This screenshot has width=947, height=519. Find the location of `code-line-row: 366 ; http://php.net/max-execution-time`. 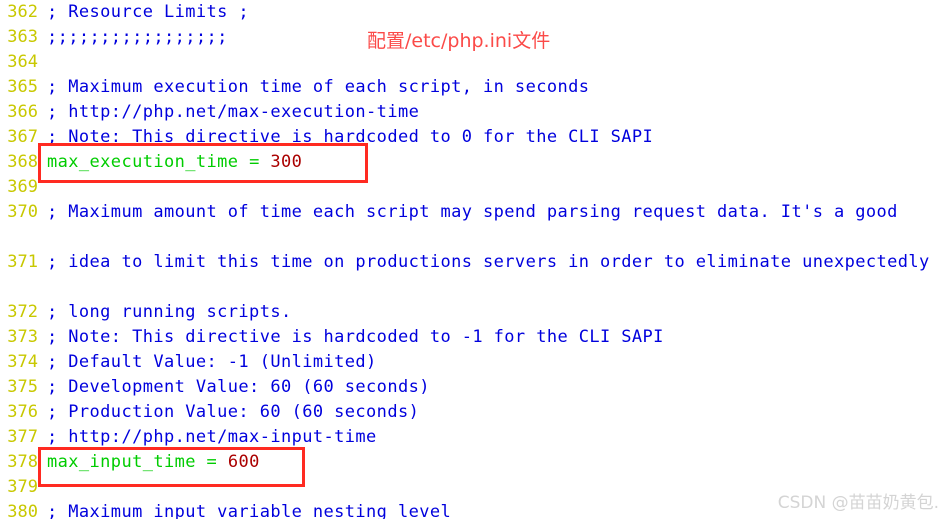

code-line-row: 366 ; http://php.net/max-execution-time is located at coordinates (473, 112).